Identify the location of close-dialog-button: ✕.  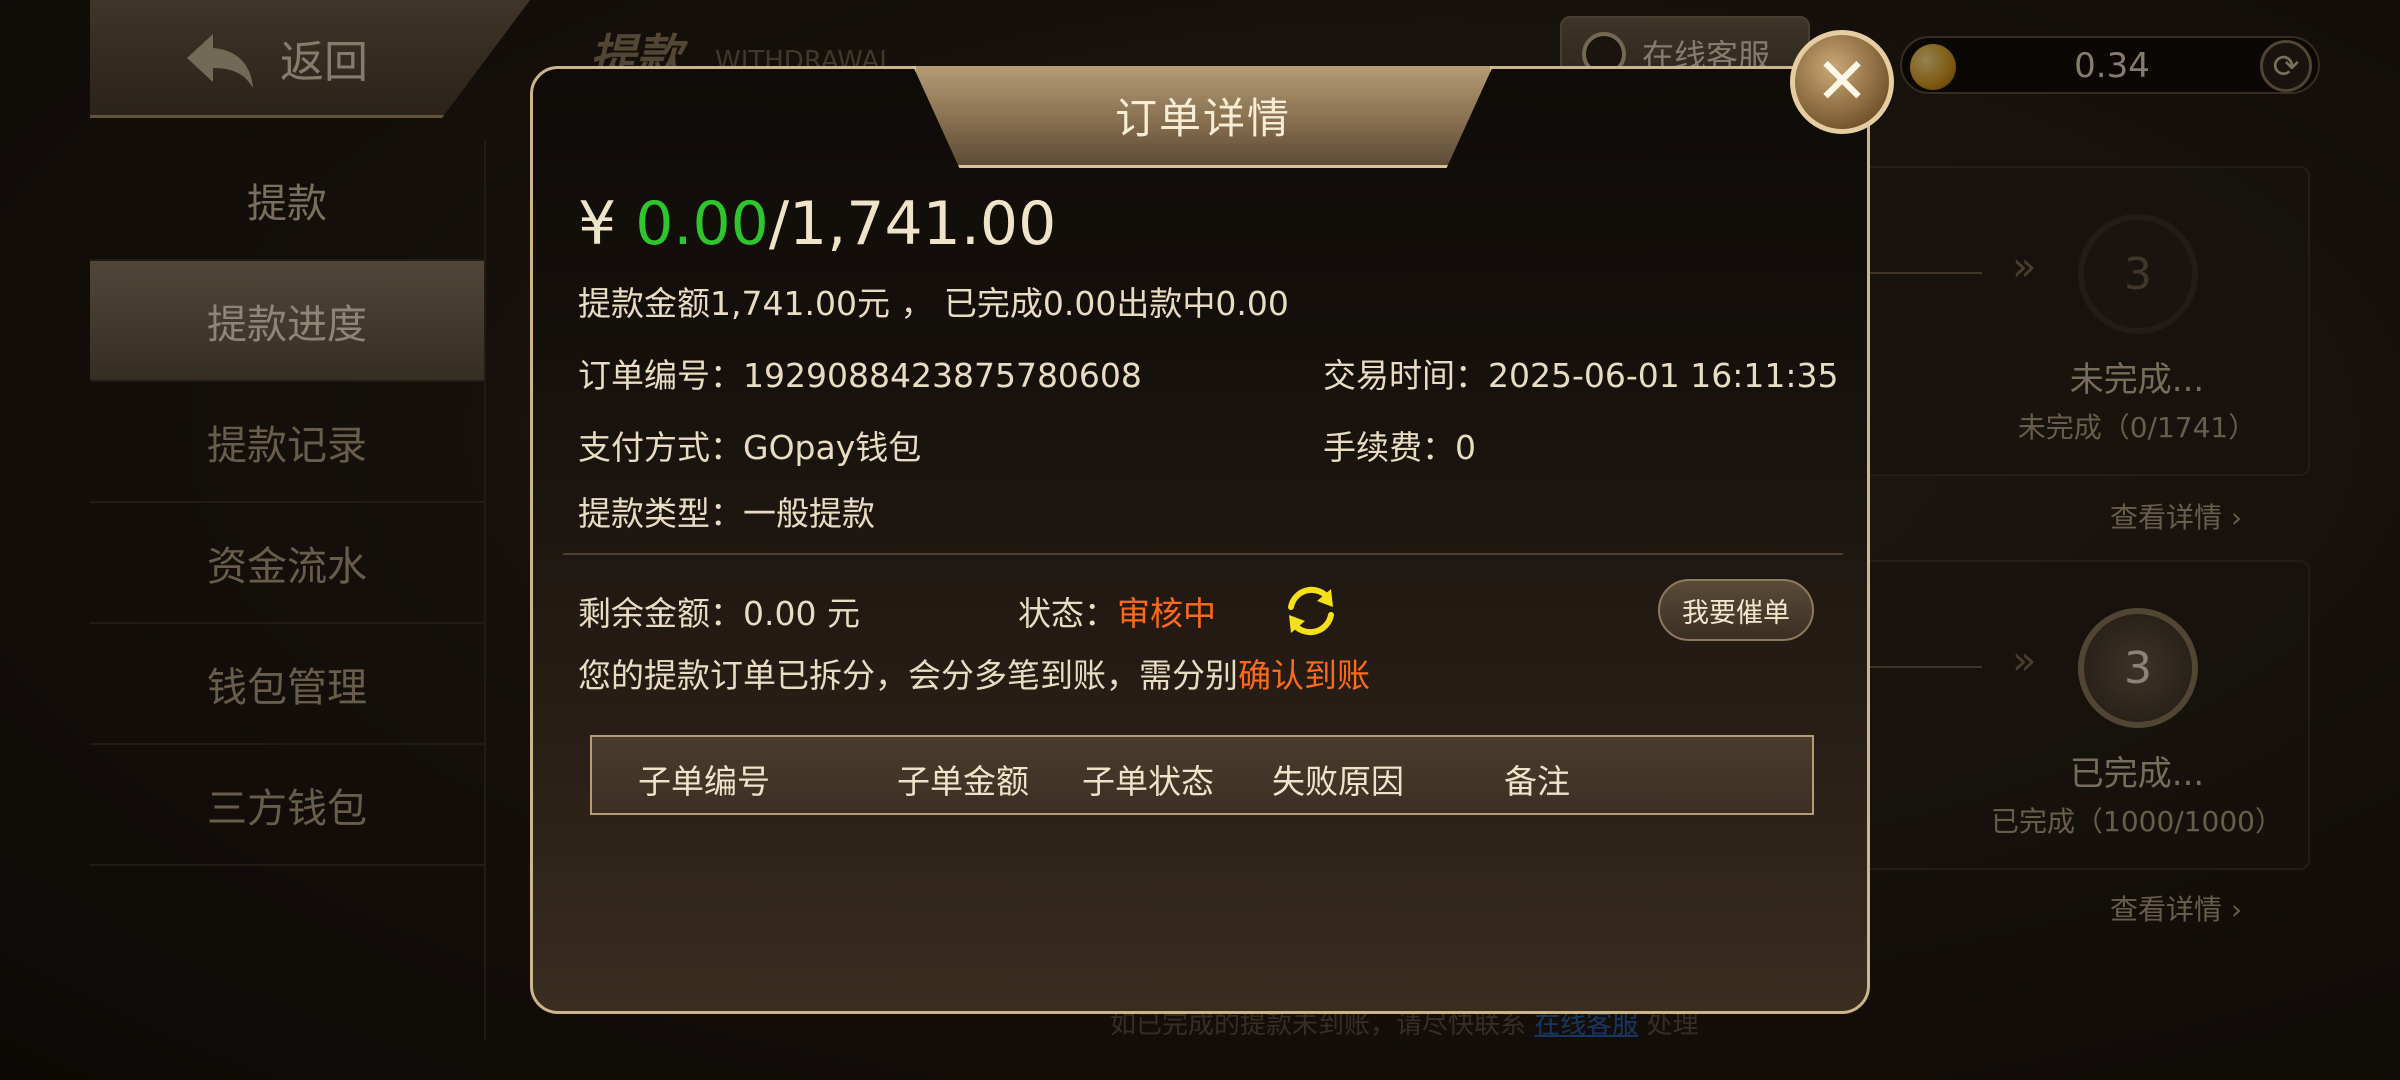
(1842, 82).